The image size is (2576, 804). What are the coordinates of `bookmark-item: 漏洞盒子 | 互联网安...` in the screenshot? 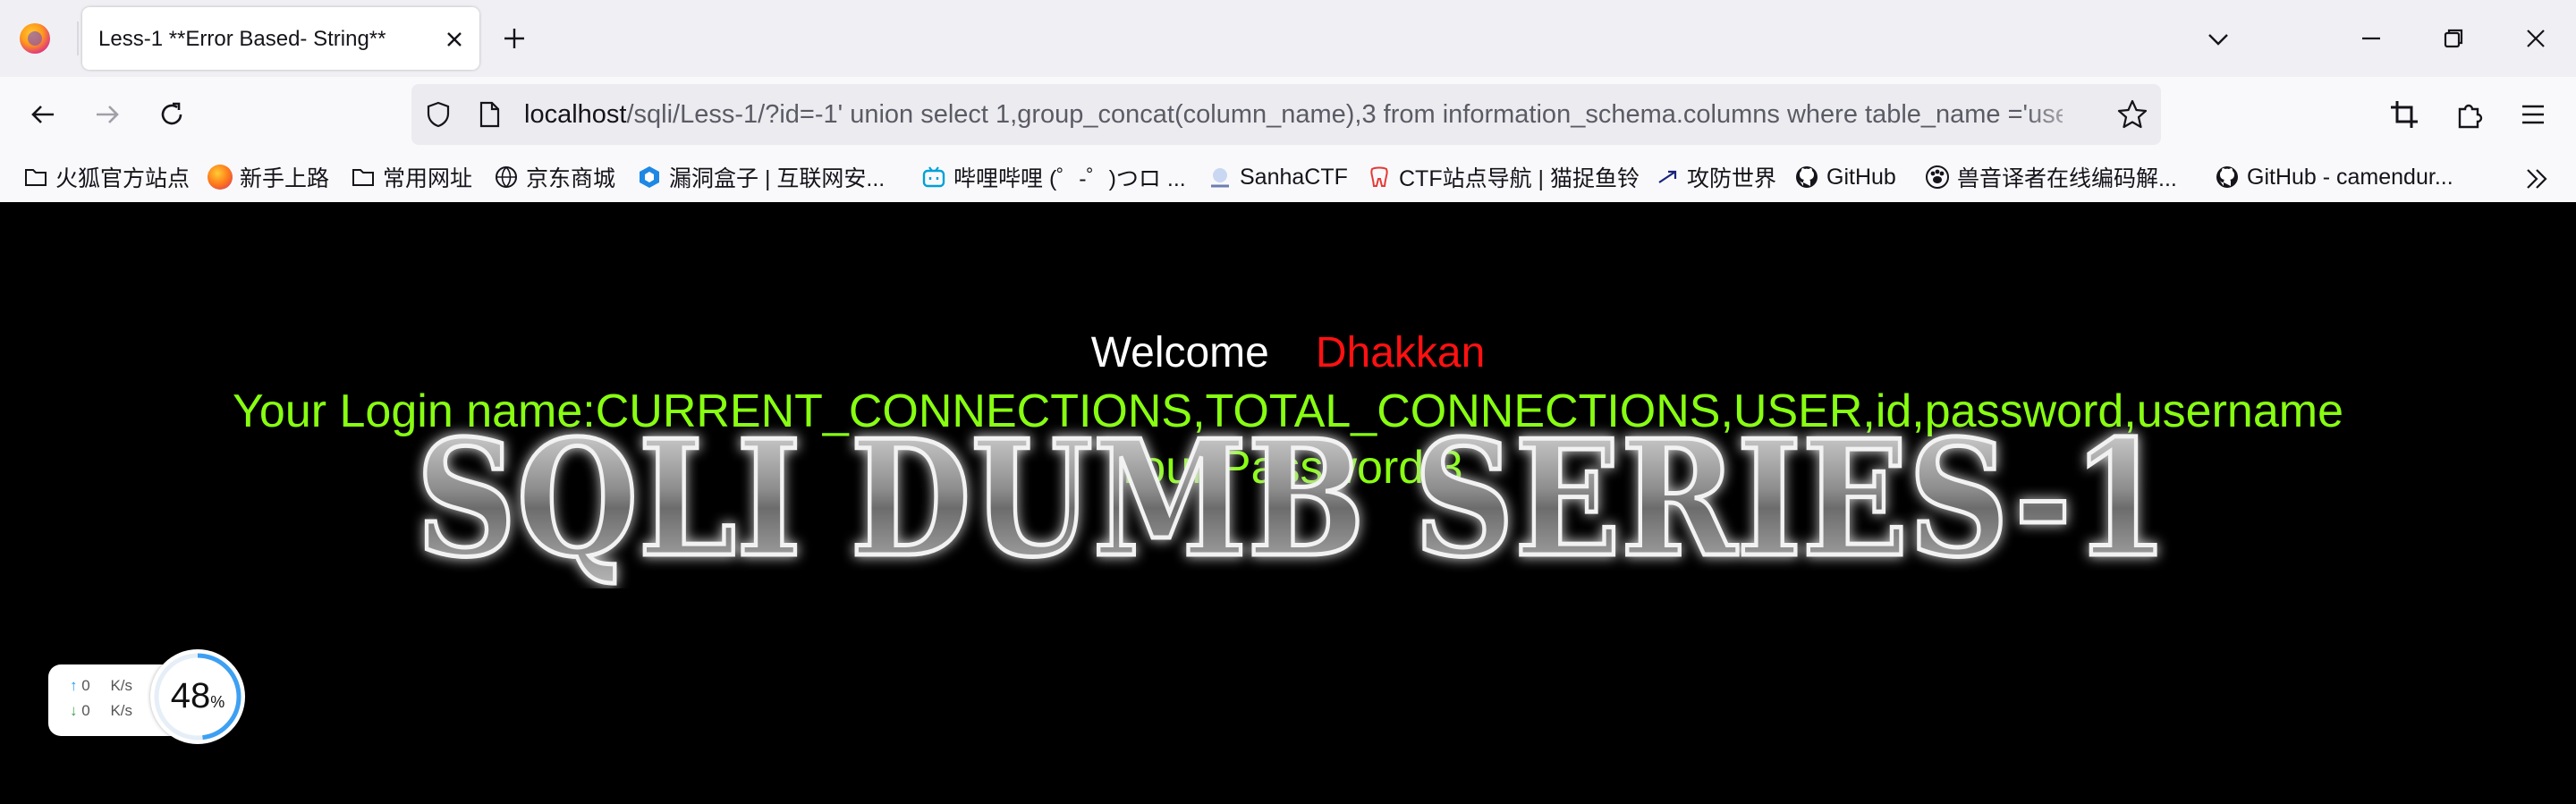 It's located at (761, 177).